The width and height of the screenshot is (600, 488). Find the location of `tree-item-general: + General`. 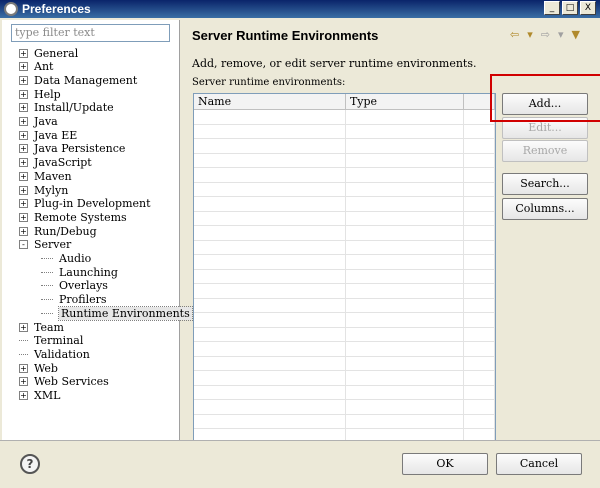

tree-item-general: + General is located at coordinates (48, 53).